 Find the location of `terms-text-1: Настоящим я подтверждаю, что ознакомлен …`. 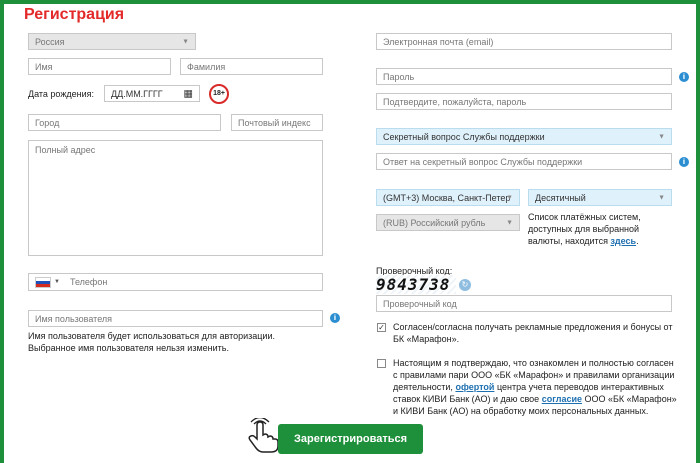

terms-text-1: Настоящим я подтверждаю, что ознакомлен … is located at coordinates (533, 363).